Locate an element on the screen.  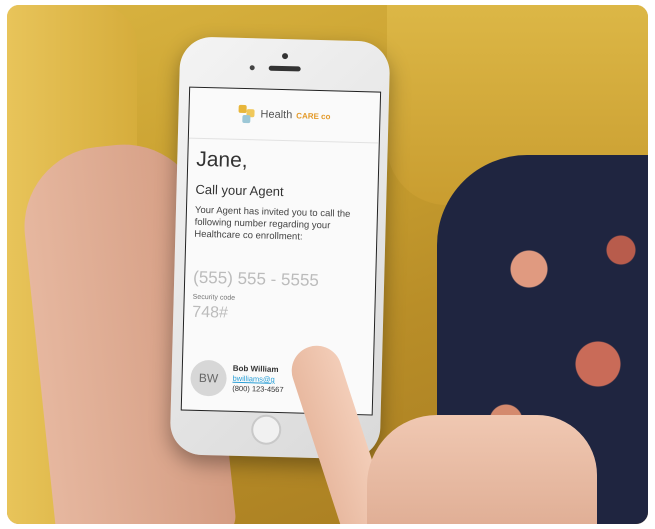
sensor-dot is located at coordinates (252, 68).